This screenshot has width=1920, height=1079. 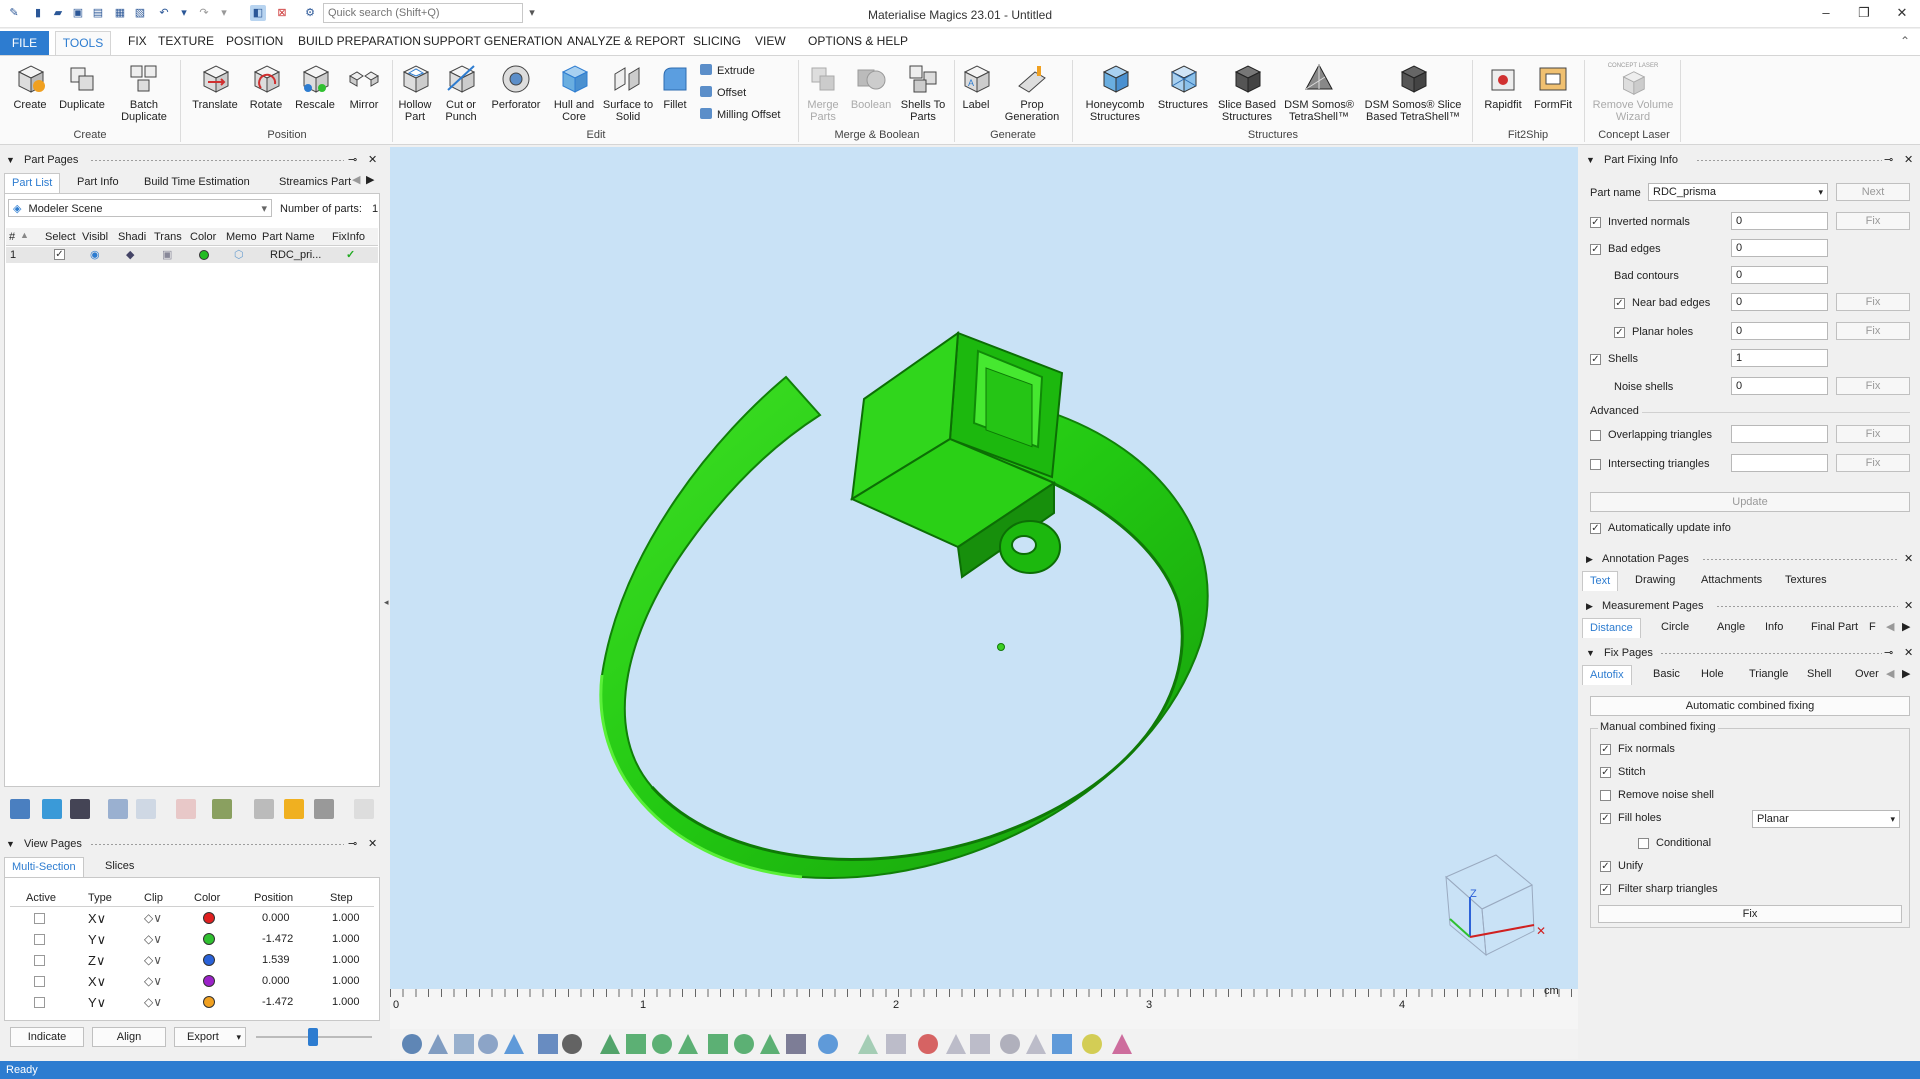 What do you see at coordinates (796, 1044) in the screenshot?
I see `select-marked-icon` at bounding box center [796, 1044].